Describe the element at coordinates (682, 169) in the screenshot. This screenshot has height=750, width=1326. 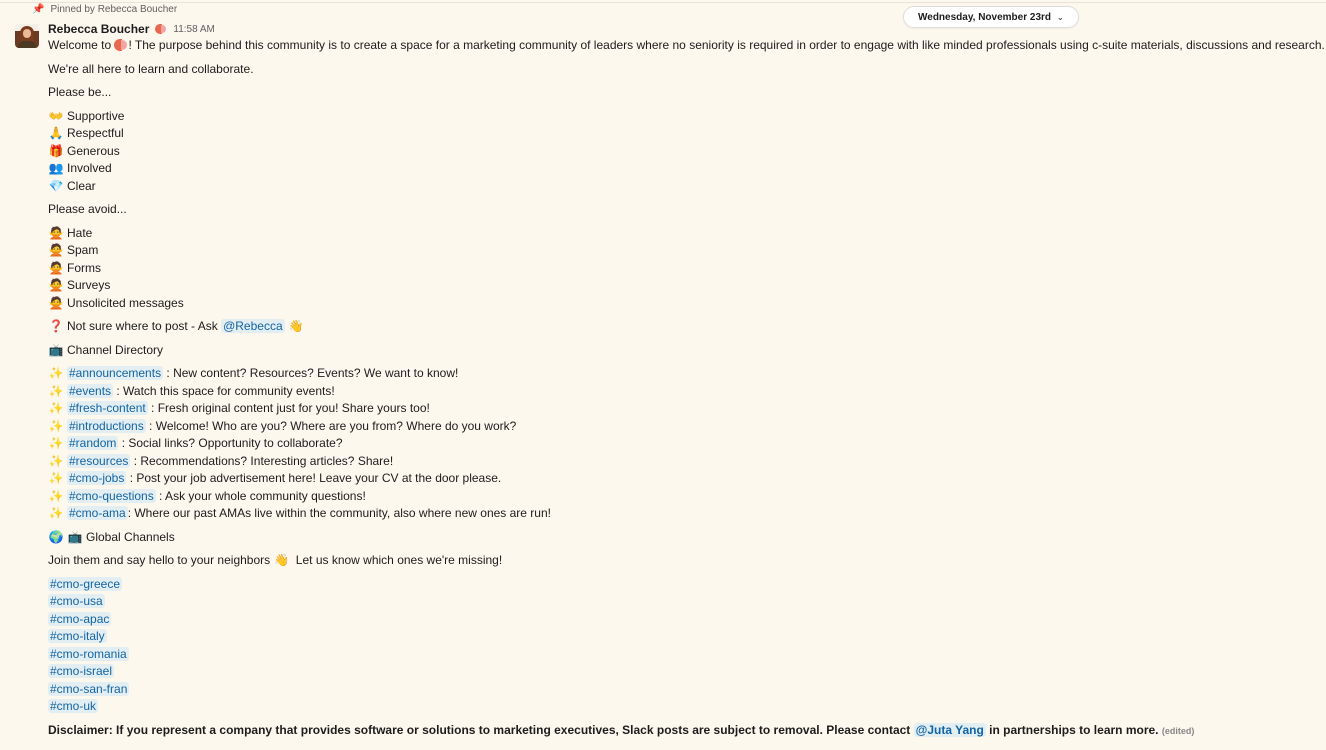
I see `please-be-item: 👥 Involved` at that location.